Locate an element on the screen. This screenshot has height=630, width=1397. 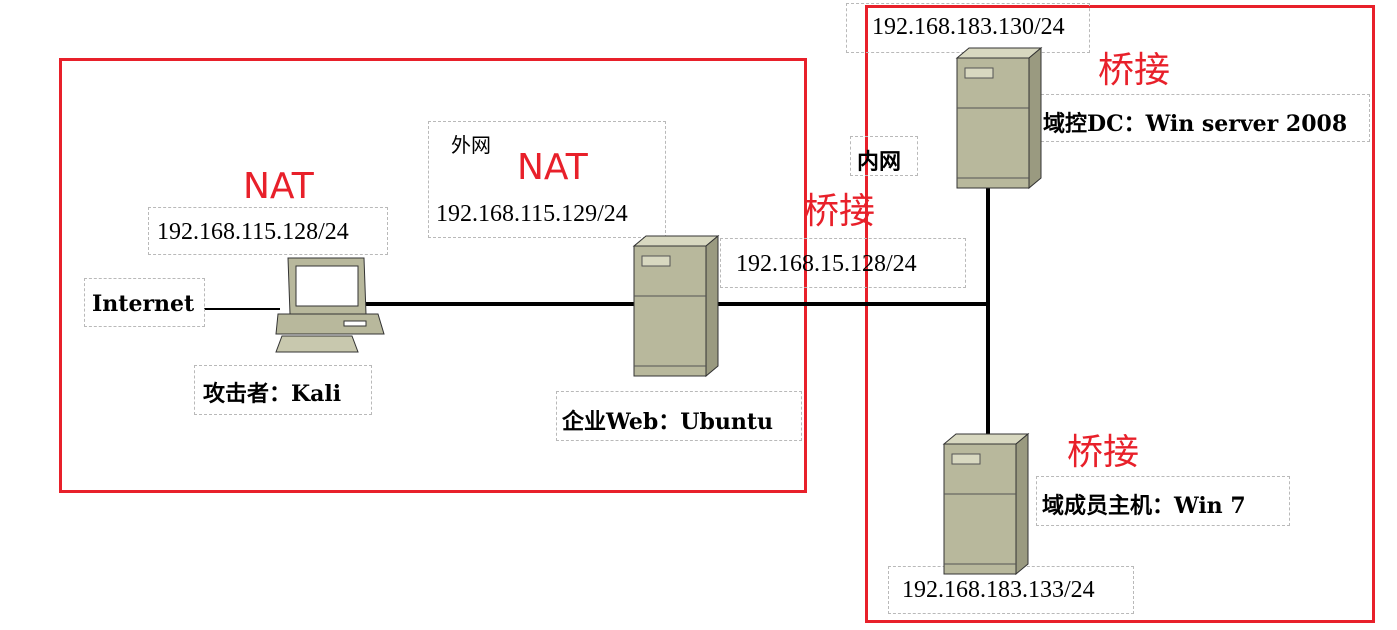
member-ip: 192.168.183.133/24 is located at coordinates (998, 590).